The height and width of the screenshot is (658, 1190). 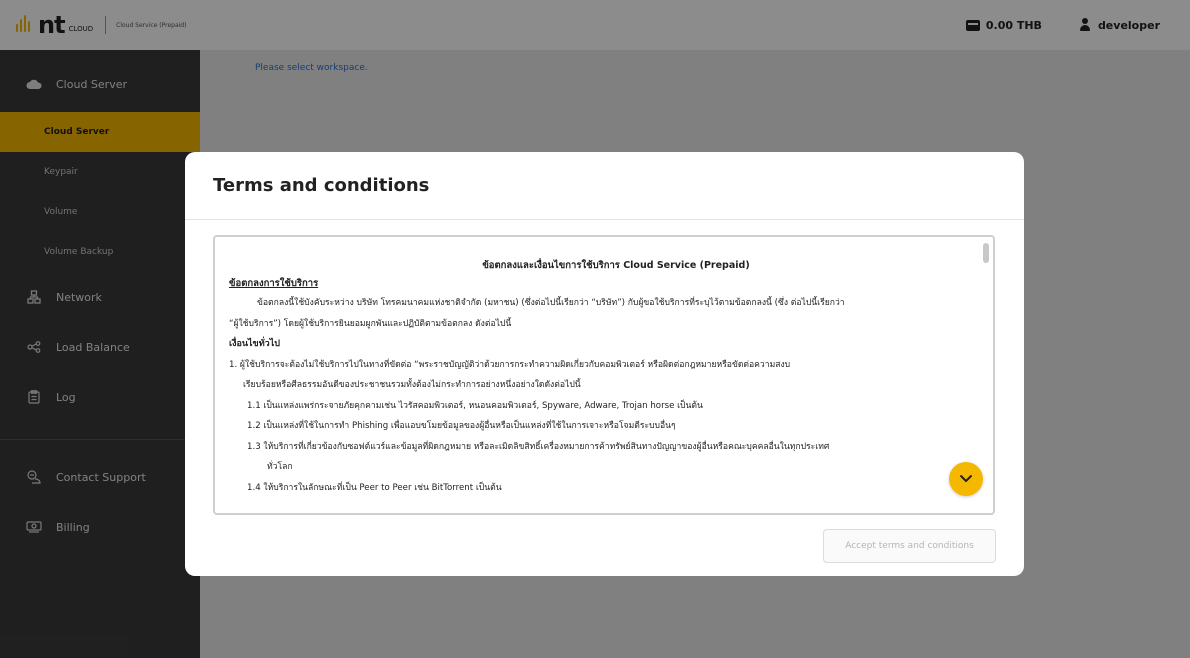 I want to click on scroll-down-button, so click(x=966, y=479).